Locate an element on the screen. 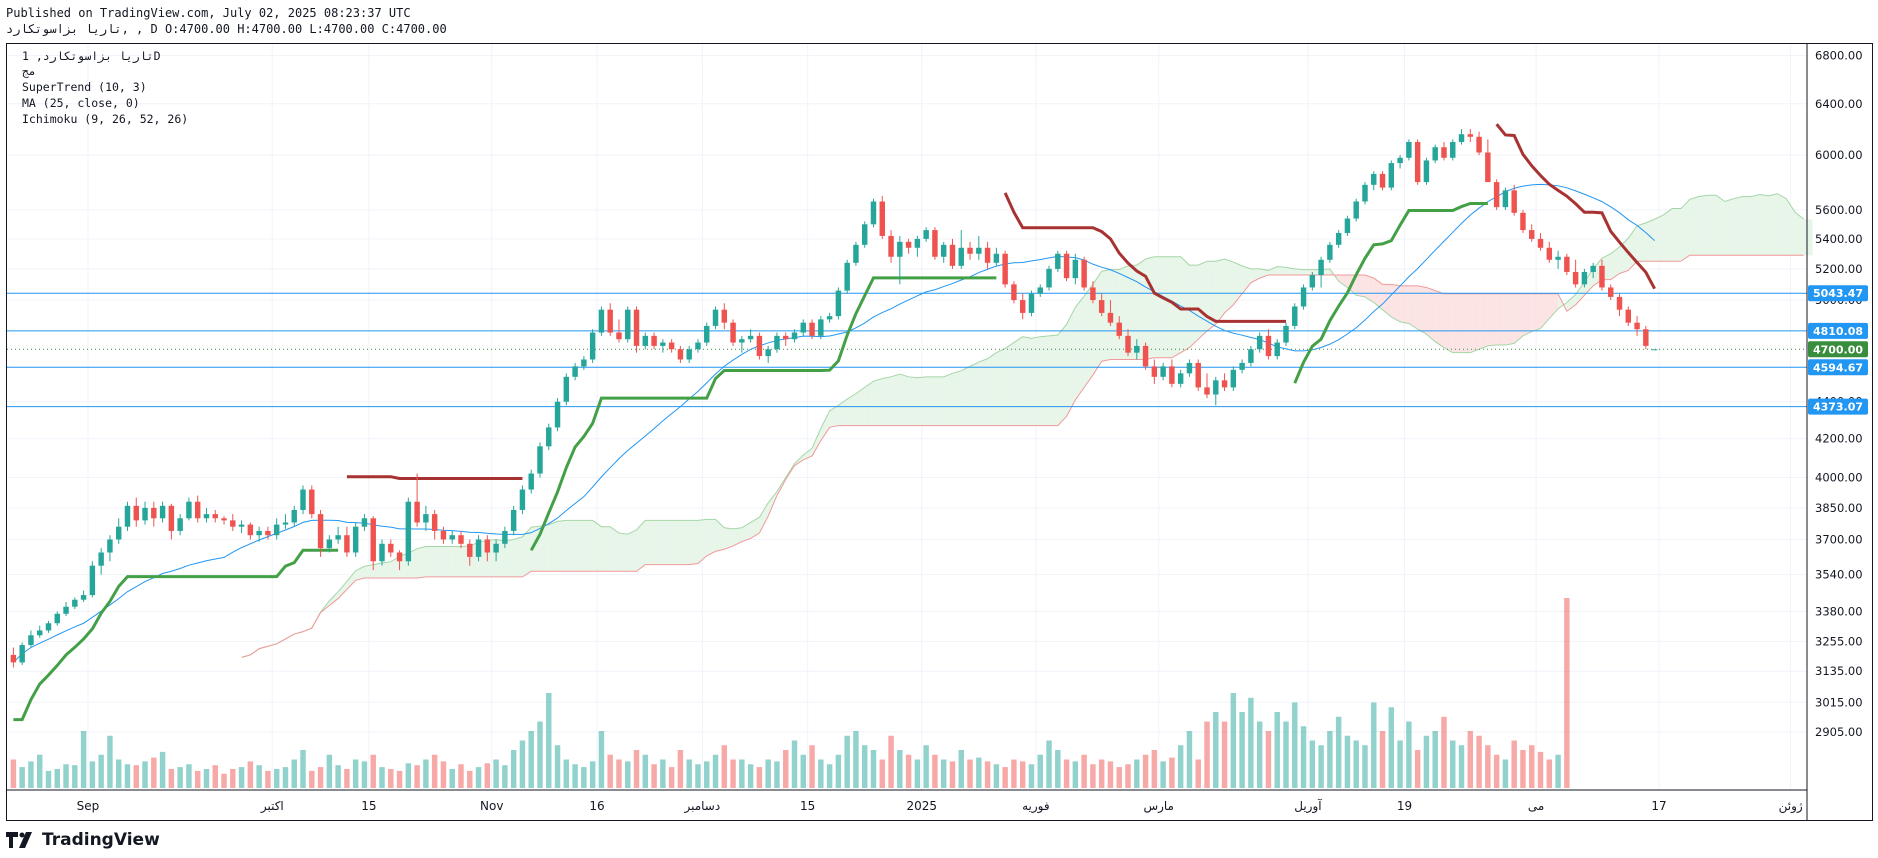 The height and width of the screenshot is (858, 1878). price-tag: 4700.00 is located at coordinates (1838, 349).